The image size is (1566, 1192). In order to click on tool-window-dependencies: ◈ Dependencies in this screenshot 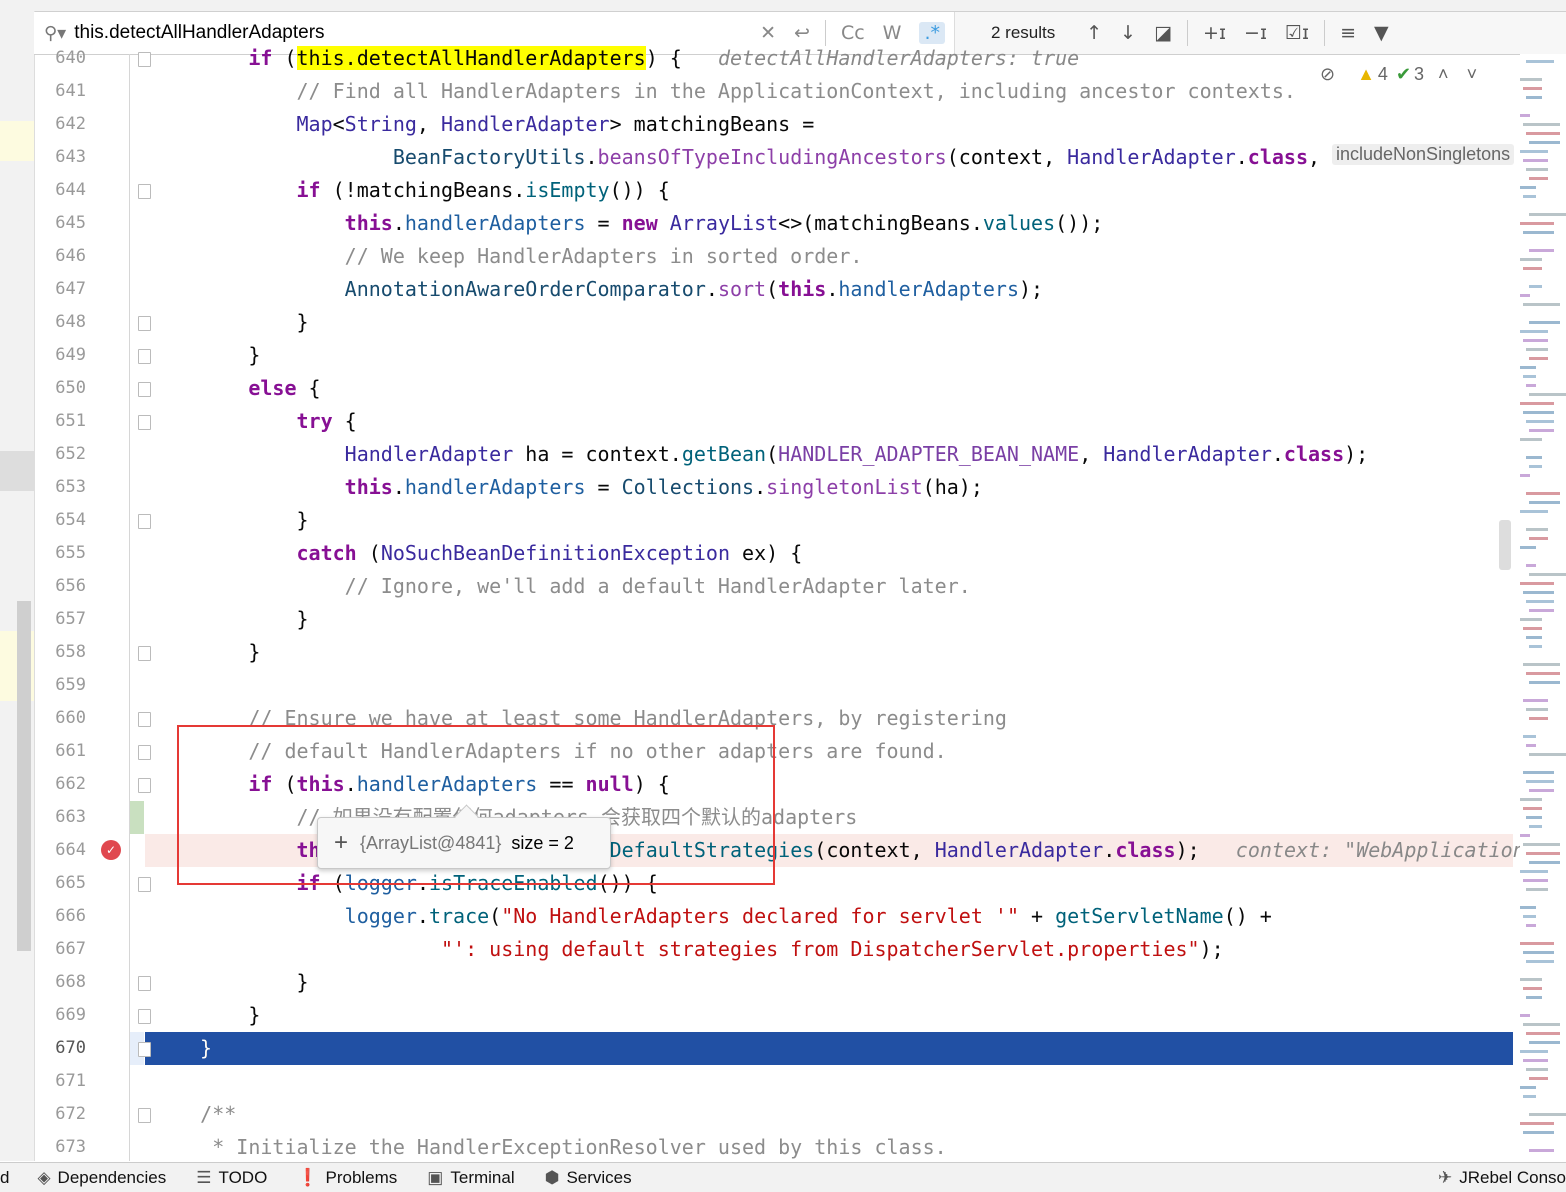, I will do `click(101, 1178)`.